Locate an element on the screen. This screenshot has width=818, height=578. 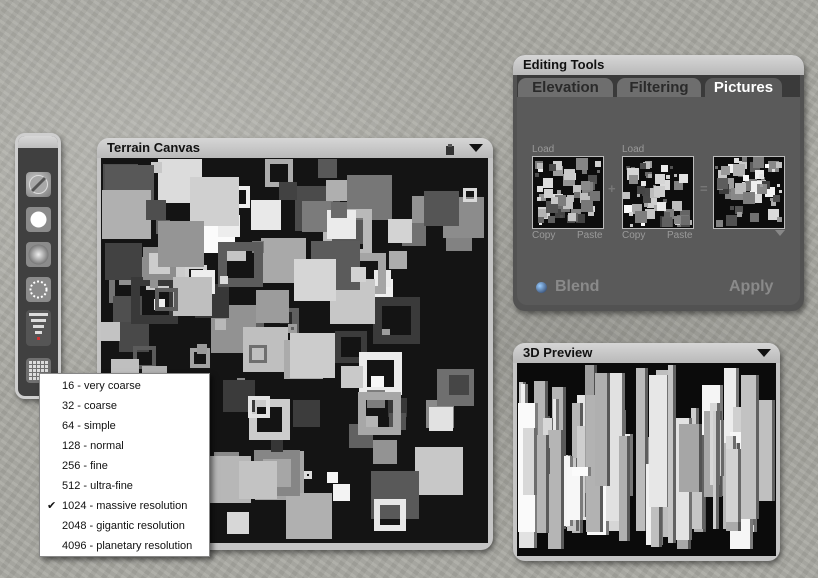
falloff-icon is located at coordinates (38, 328).